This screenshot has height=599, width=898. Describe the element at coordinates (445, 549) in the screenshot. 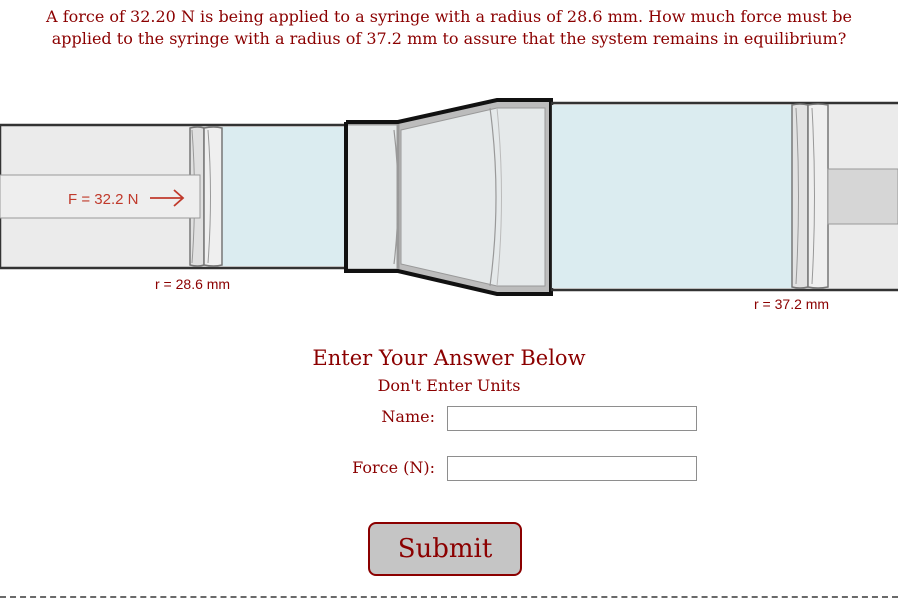

I see `submit-button: Submit` at that location.